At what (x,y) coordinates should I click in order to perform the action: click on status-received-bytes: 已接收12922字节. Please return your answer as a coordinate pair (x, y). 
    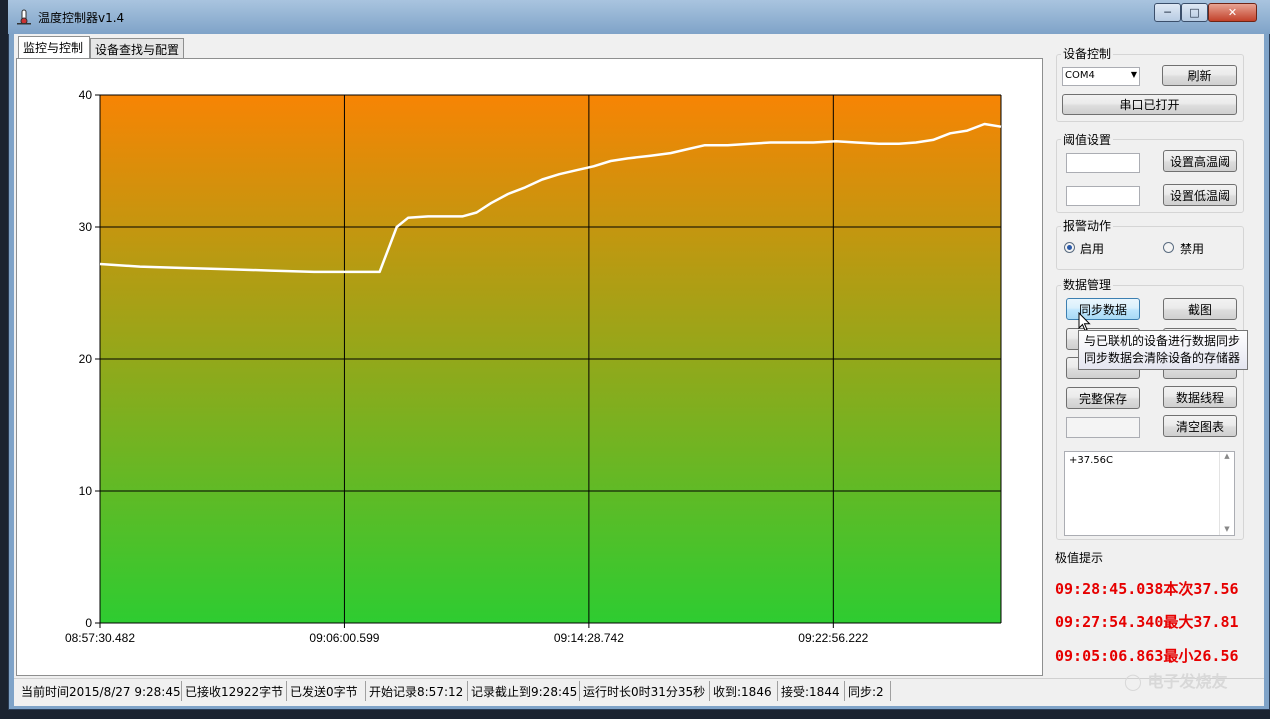
    Looking at the image, I should click on (234, 691).